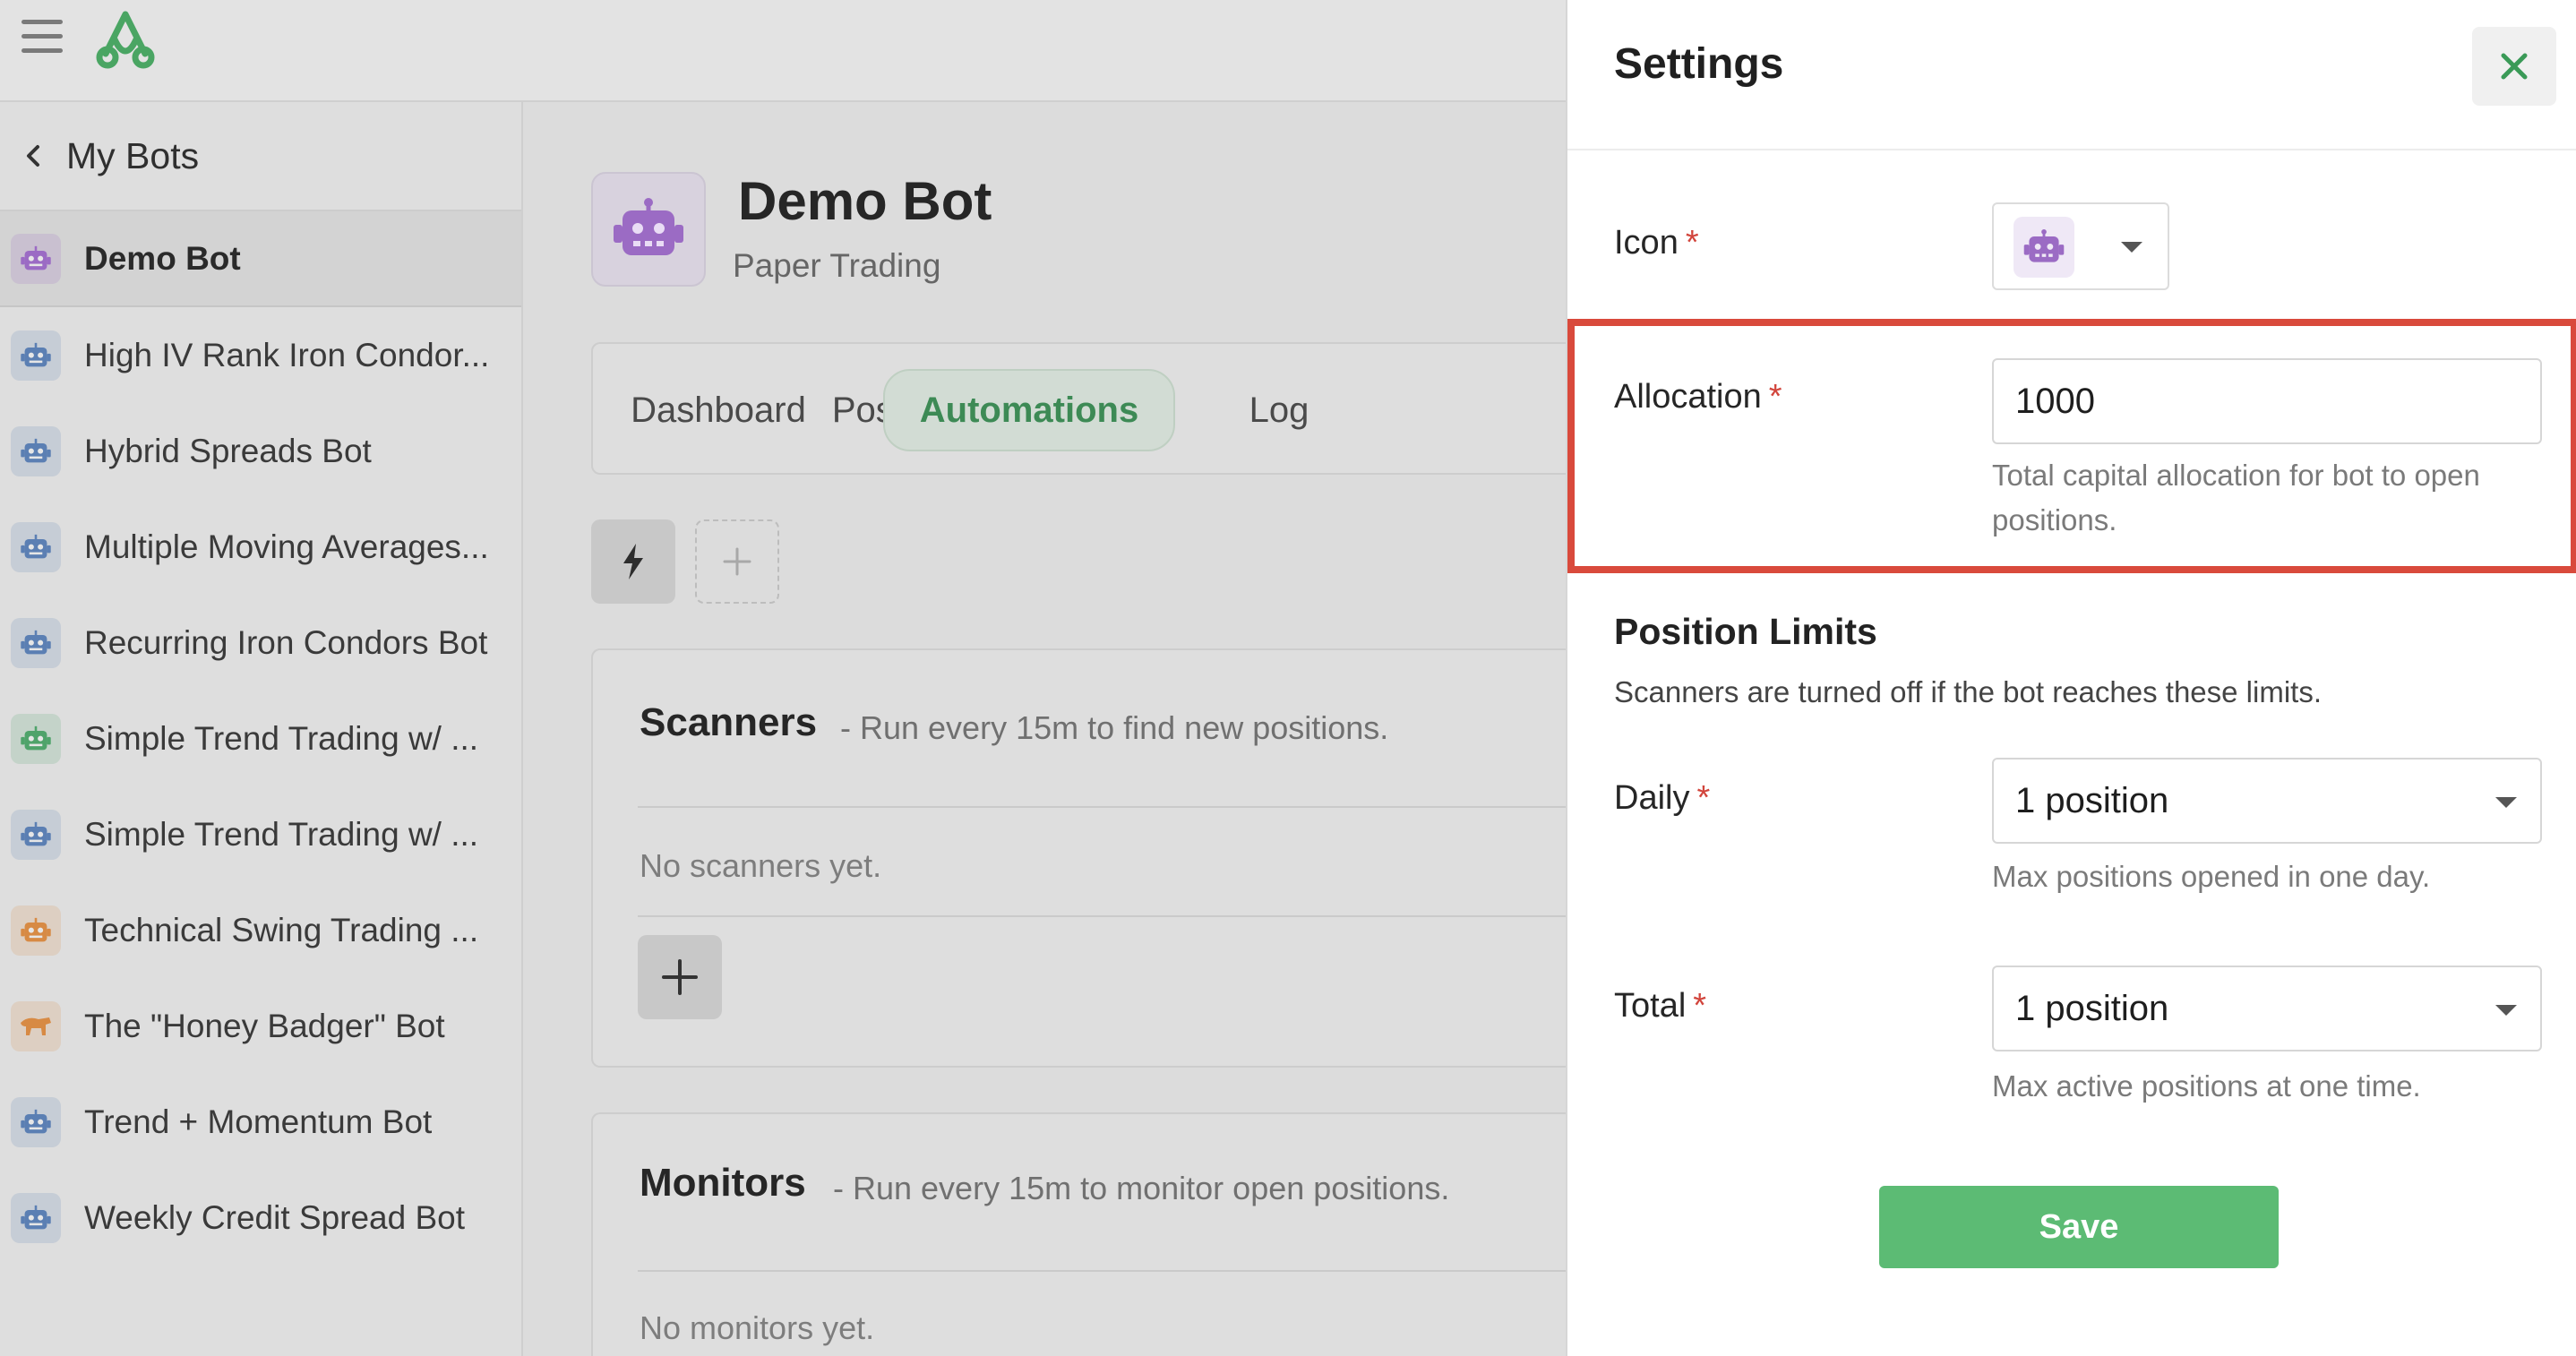  Describe the element at coordinates (1699, 64) in the screenshot. I see `settings-title: Settings` at that location.